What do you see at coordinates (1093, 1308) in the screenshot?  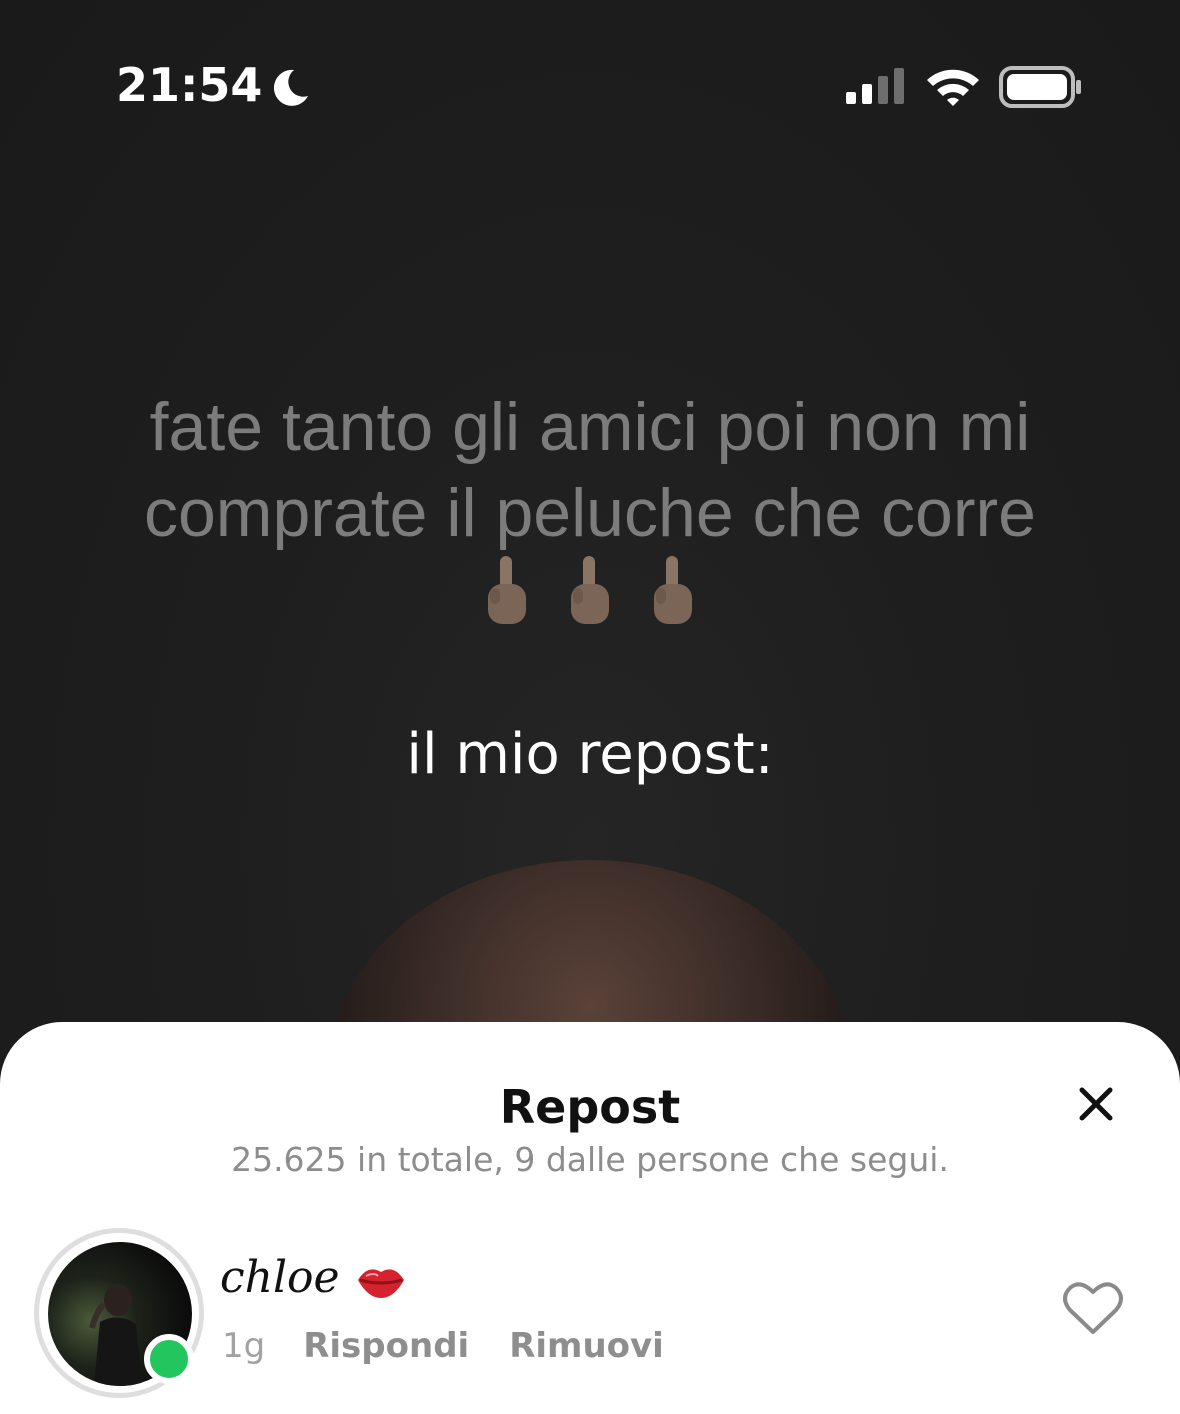 I see `heart-icon` at bounding box center [1093, 1308].